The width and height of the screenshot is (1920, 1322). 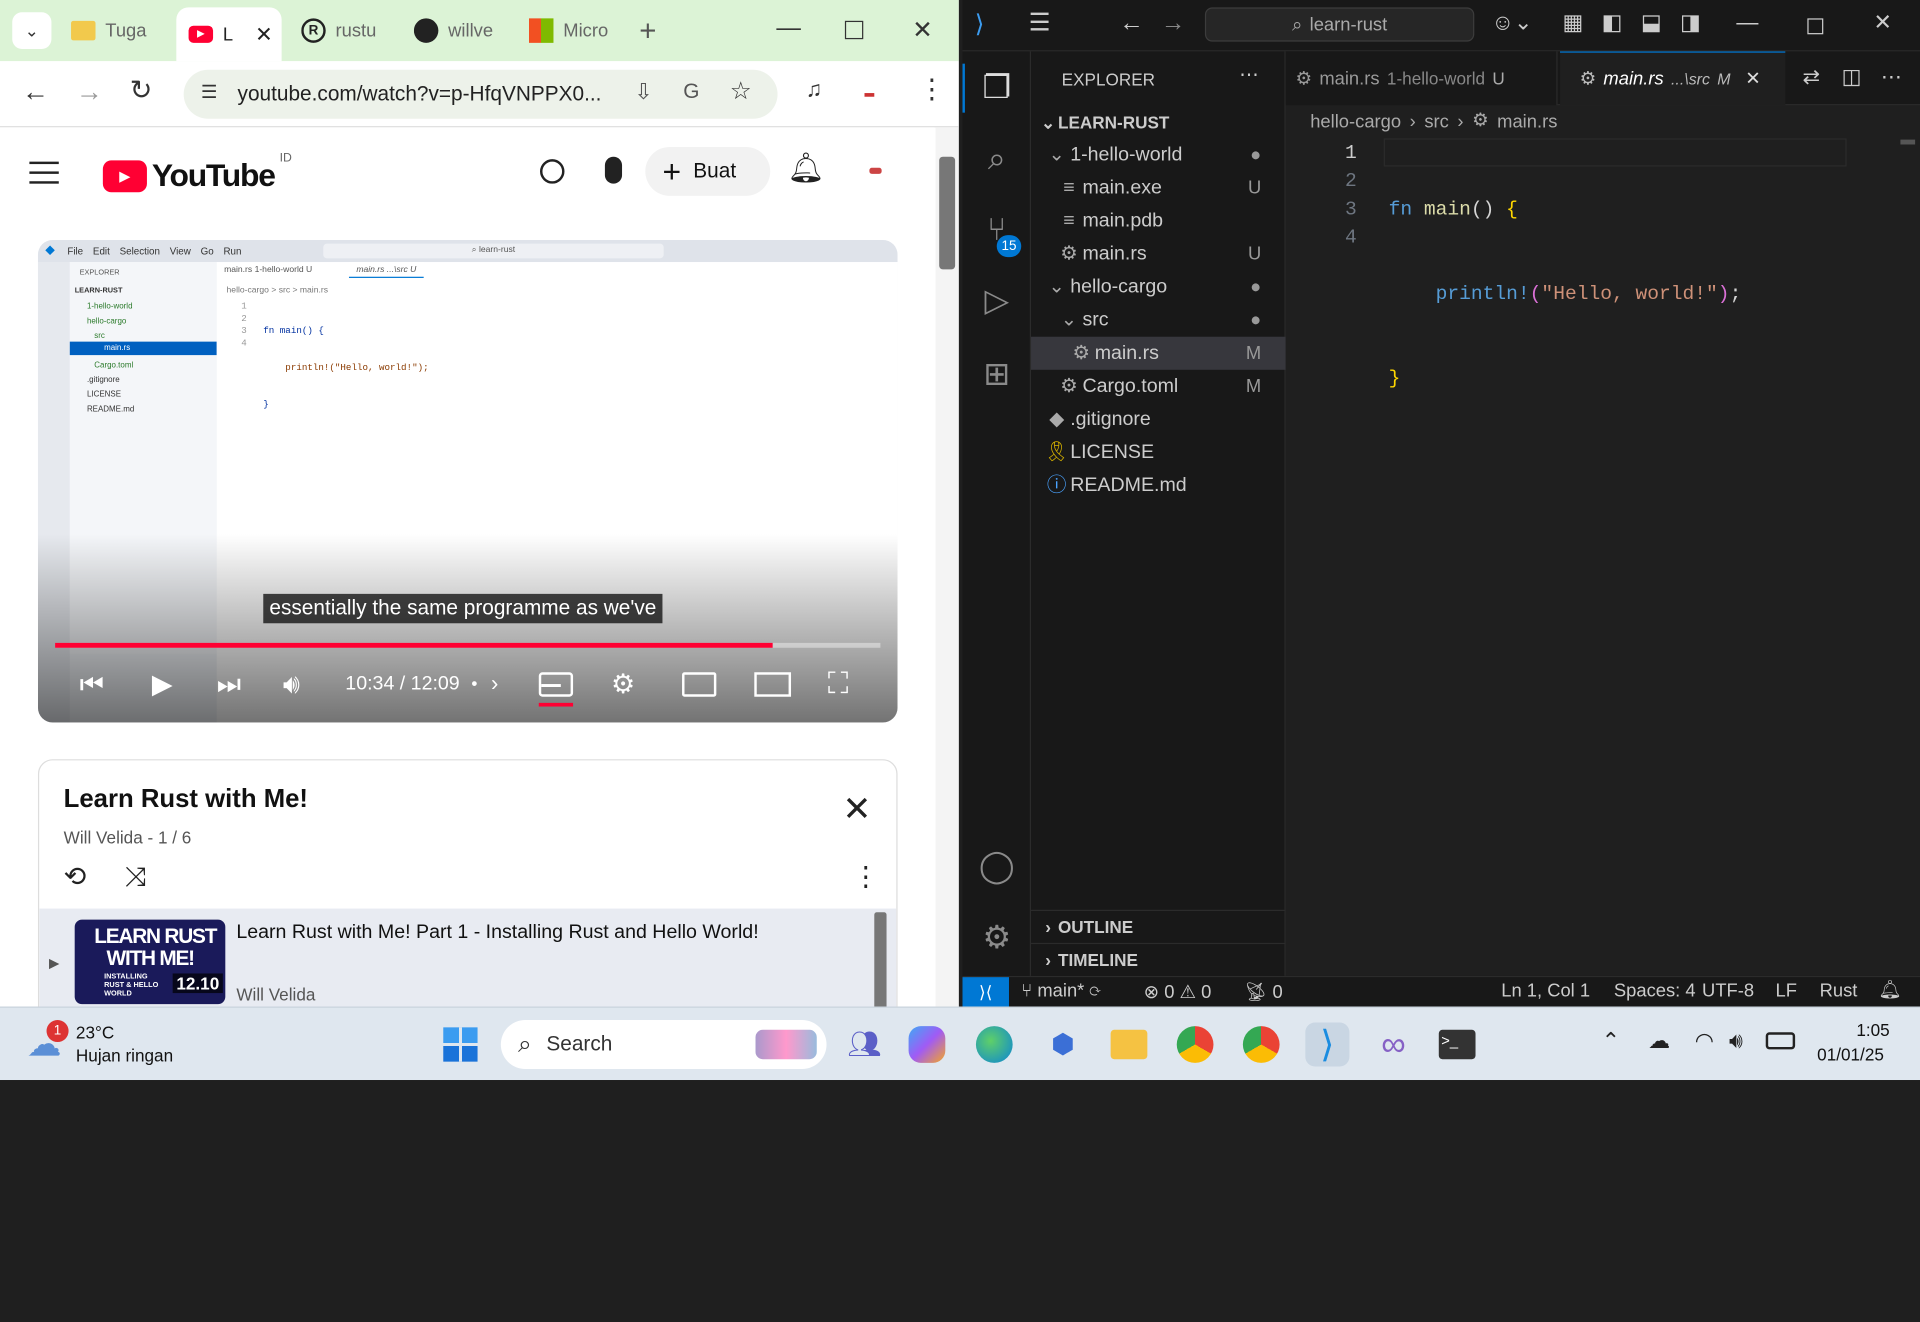 What do you see at coordinates (1747, 22) in the screenshot?
I see `minimize-button: —` at bounding box center [1747, 22].